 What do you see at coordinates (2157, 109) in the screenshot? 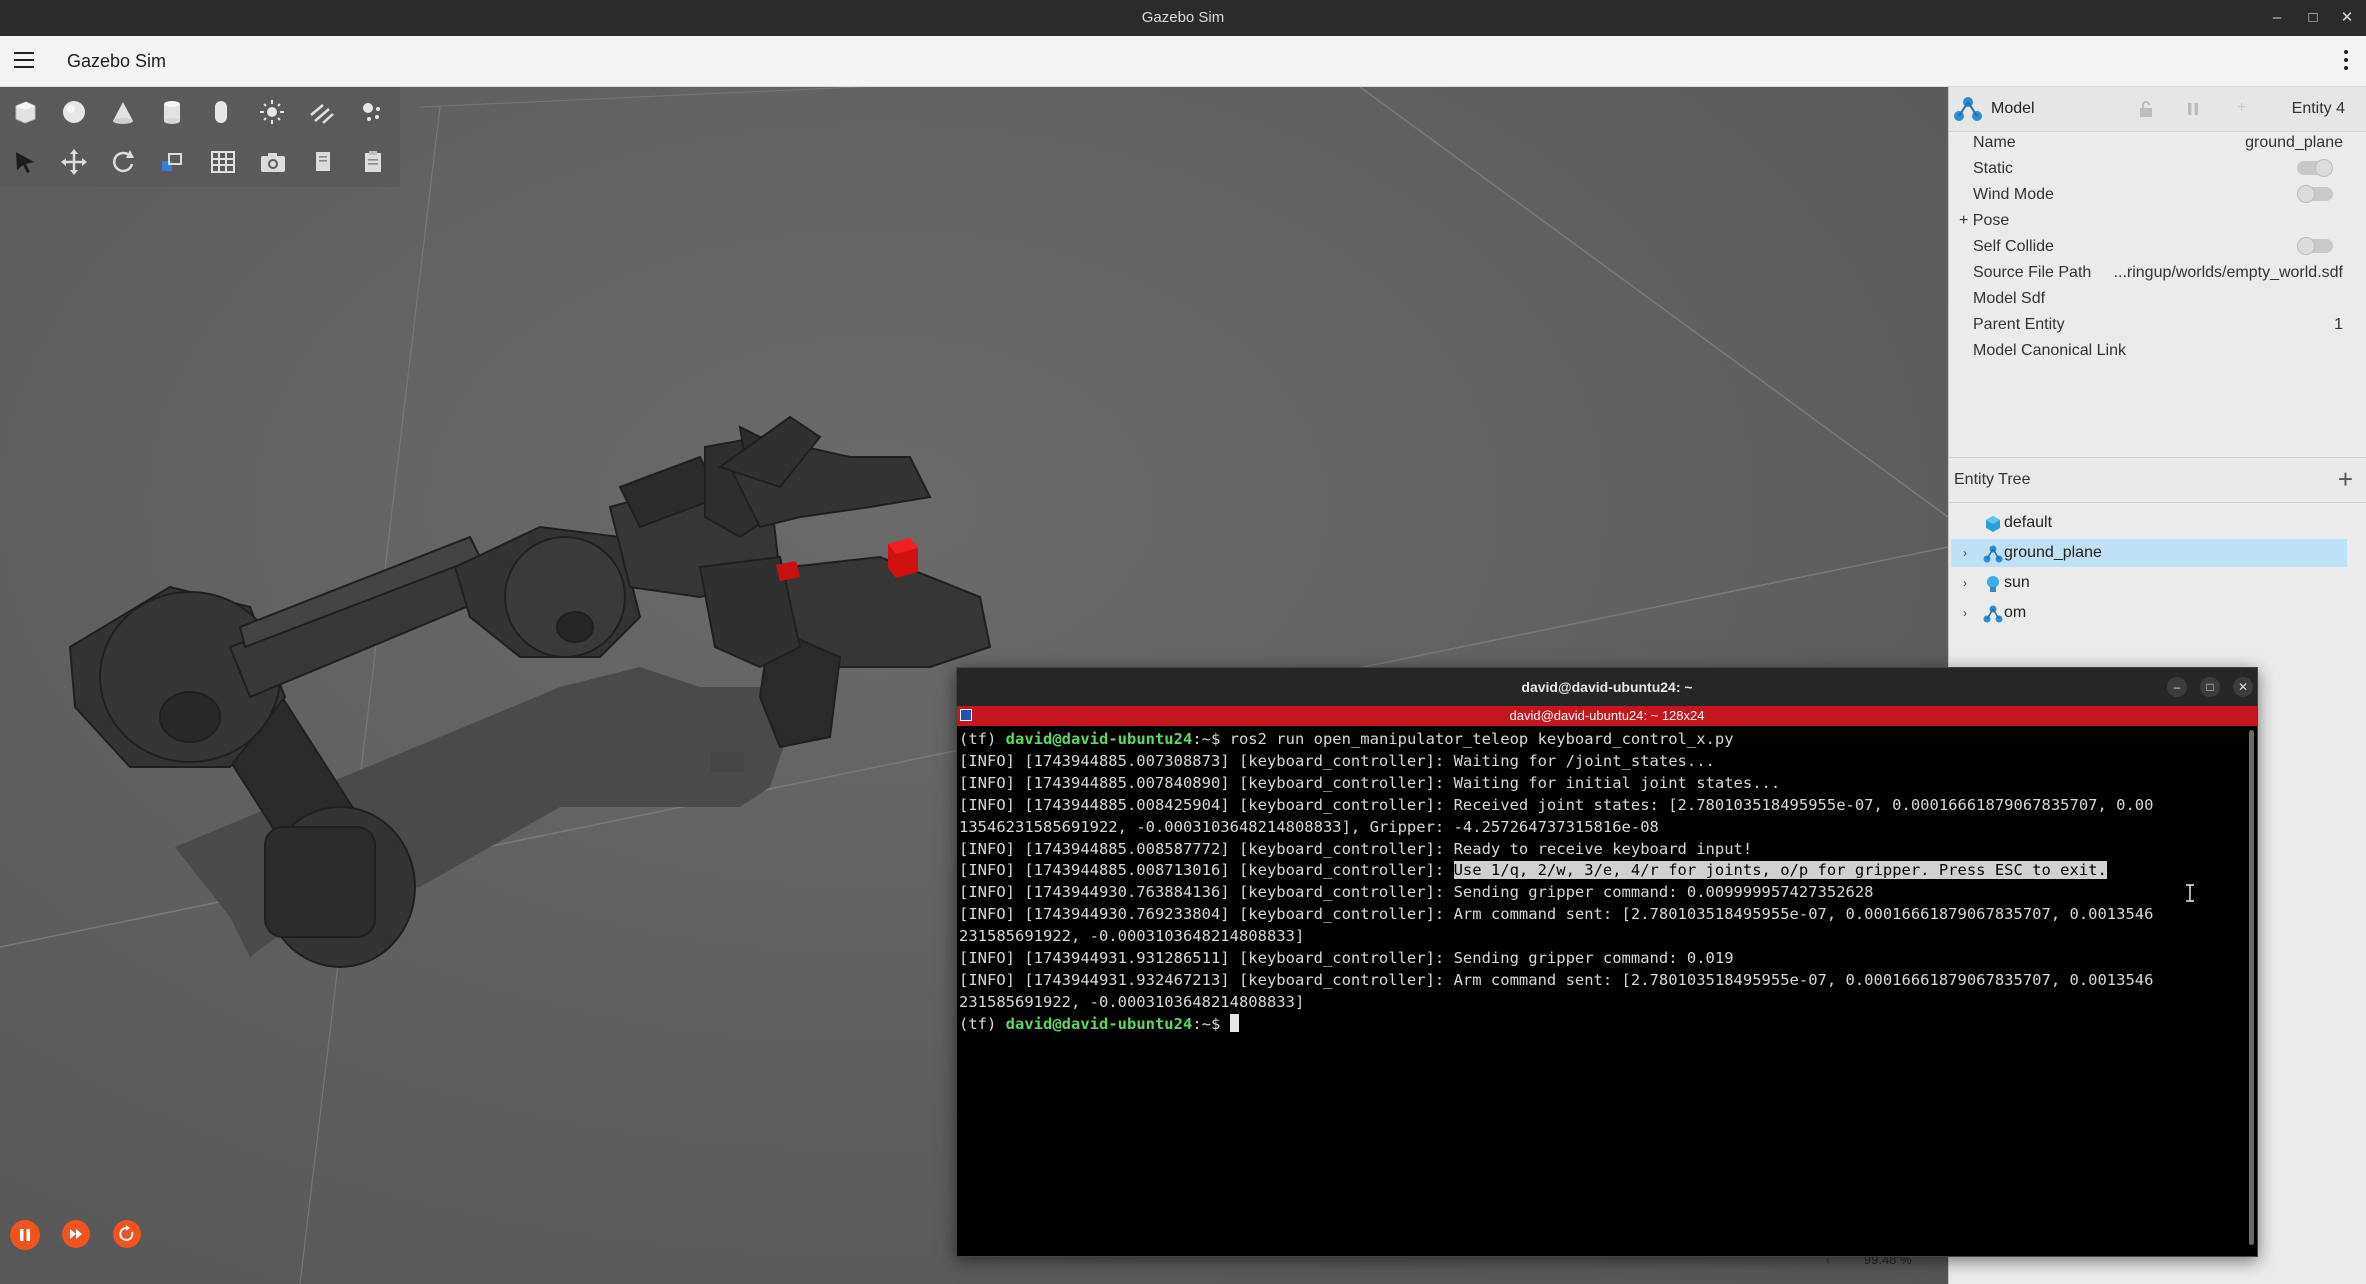
I see `component-inspector-header: Model + Entity 4` at bounding box center [2157, 109].